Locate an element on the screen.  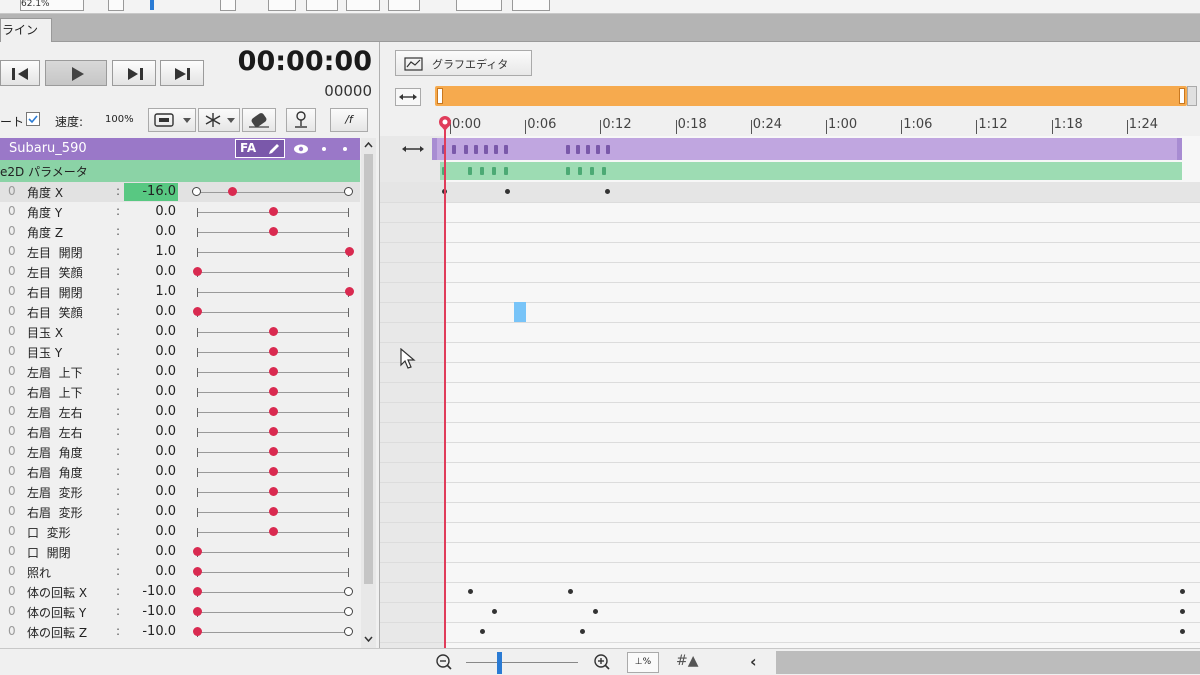
playhead-marker-icon is located at coordinates (445, 124).